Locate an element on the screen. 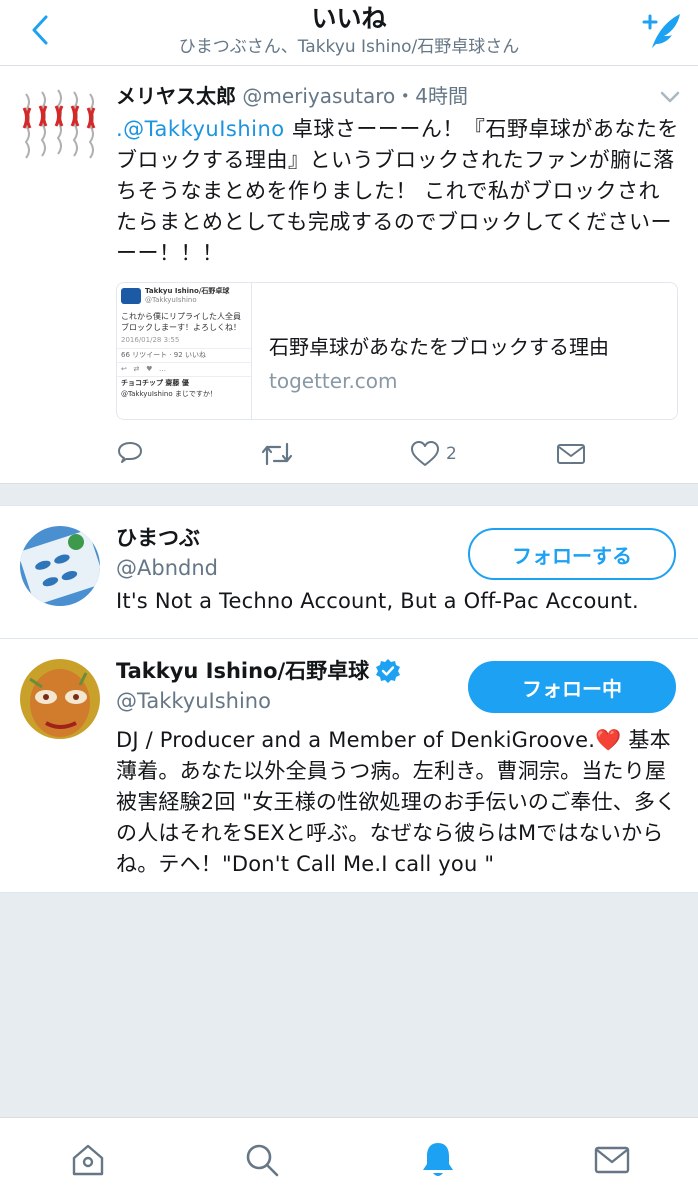 The width and height of the screenshot is (698, 1200). user-handle: @TakkyuIshino is located at coordinates (193, 701).